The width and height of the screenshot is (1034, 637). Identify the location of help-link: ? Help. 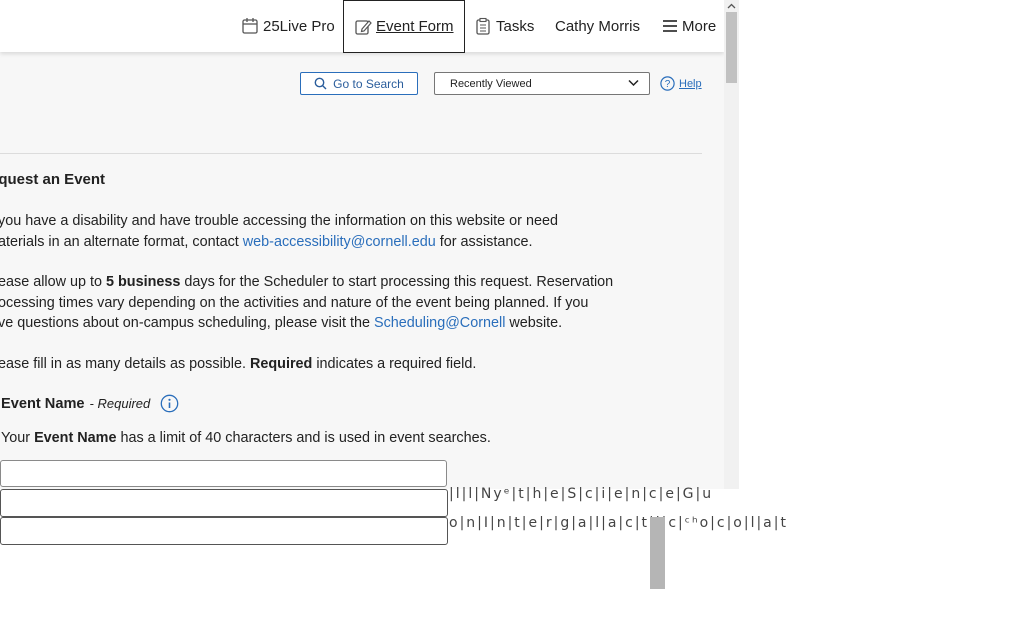
(681, 83).